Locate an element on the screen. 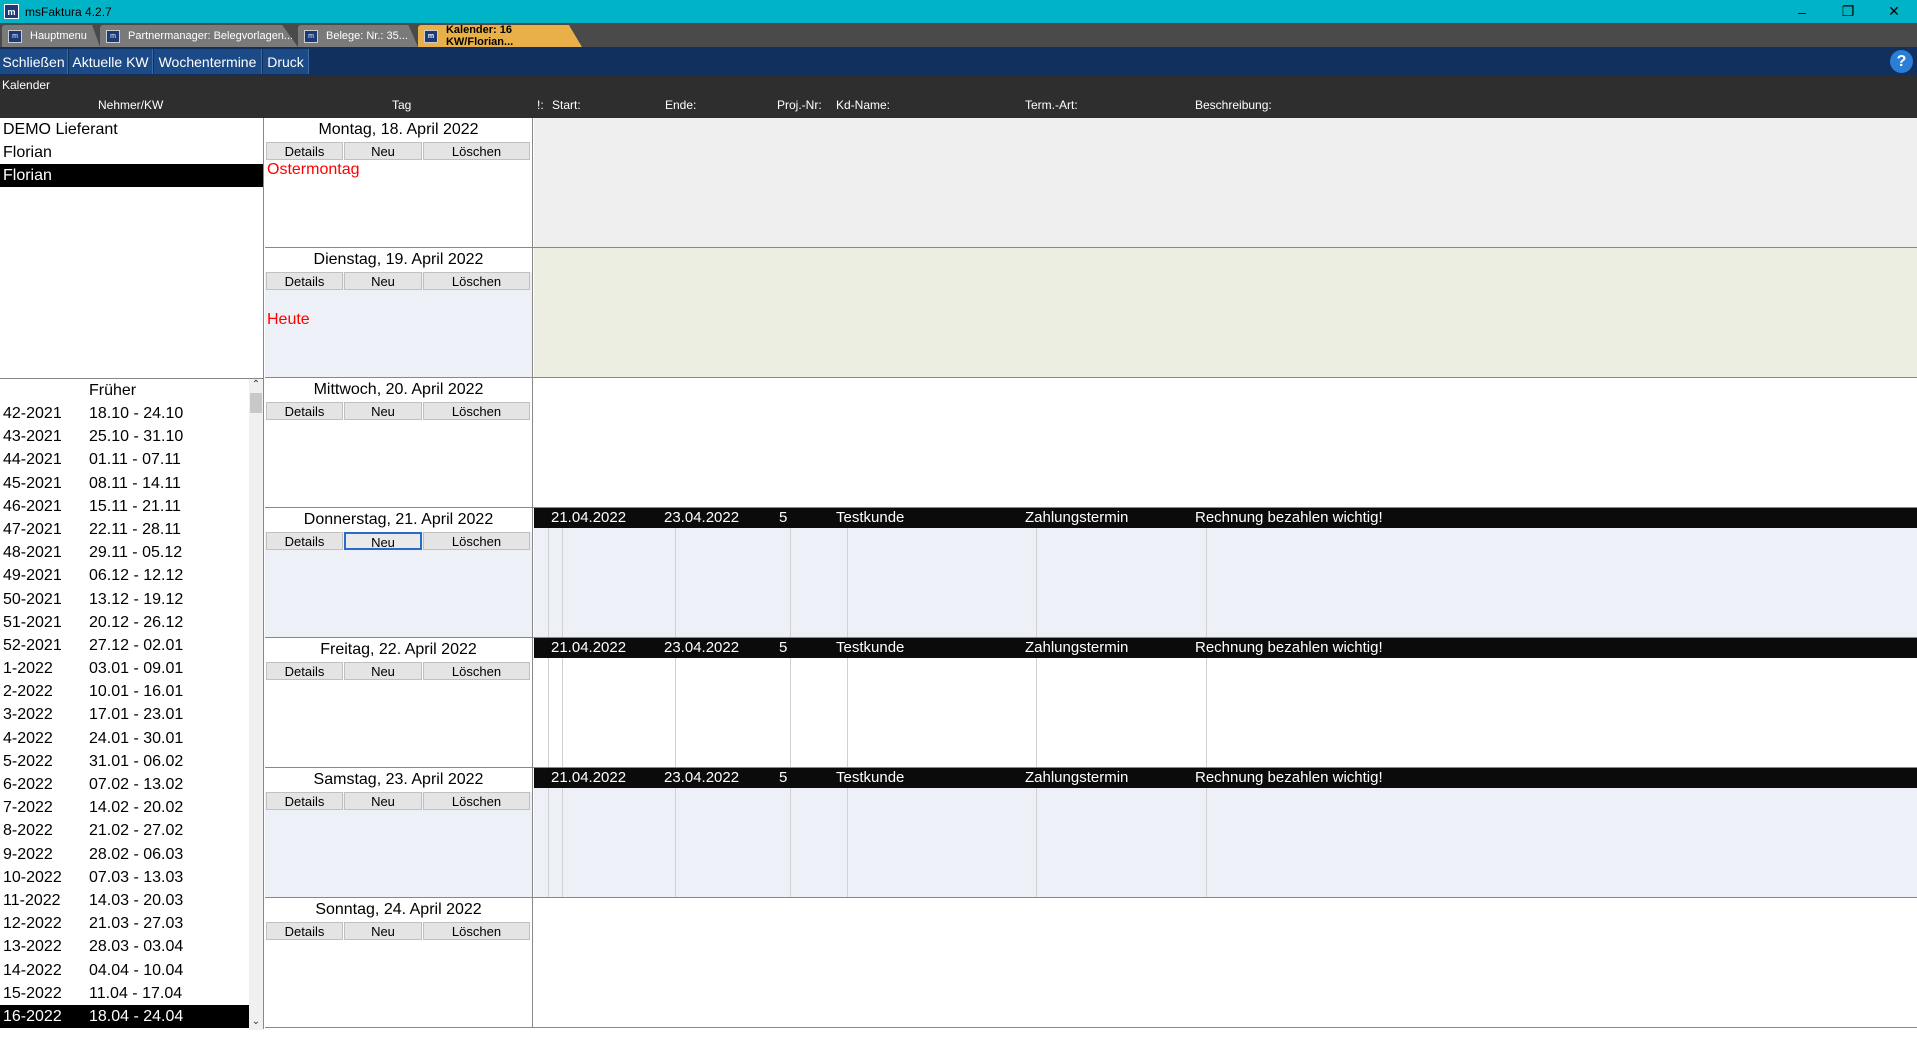  week-row: 2-2022 10.01 - 16.01 is located at coordinates (131, 691).